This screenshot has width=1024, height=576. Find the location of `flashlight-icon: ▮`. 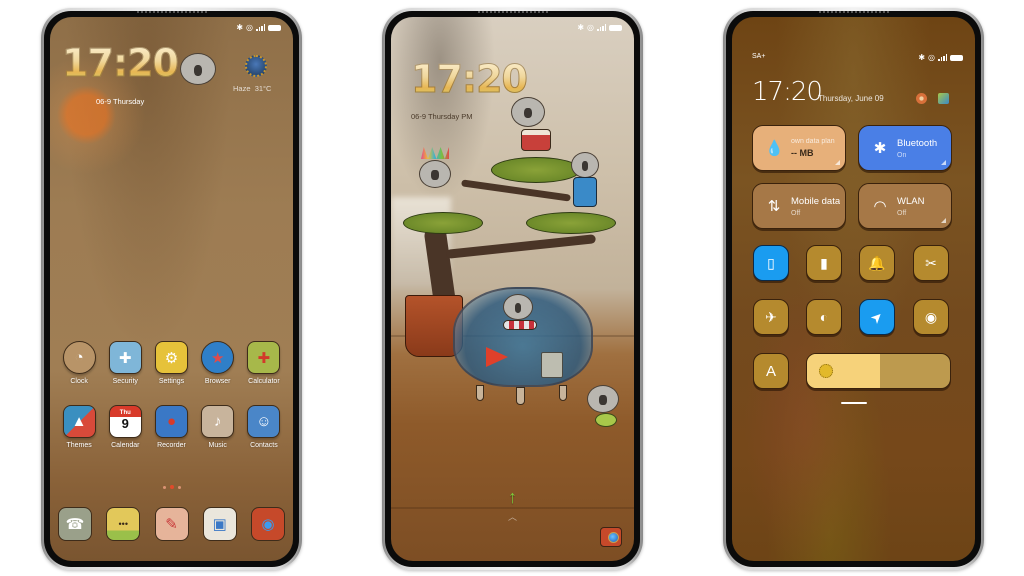

flashlight-icon: ▮ is located at coordinates (824, 262).